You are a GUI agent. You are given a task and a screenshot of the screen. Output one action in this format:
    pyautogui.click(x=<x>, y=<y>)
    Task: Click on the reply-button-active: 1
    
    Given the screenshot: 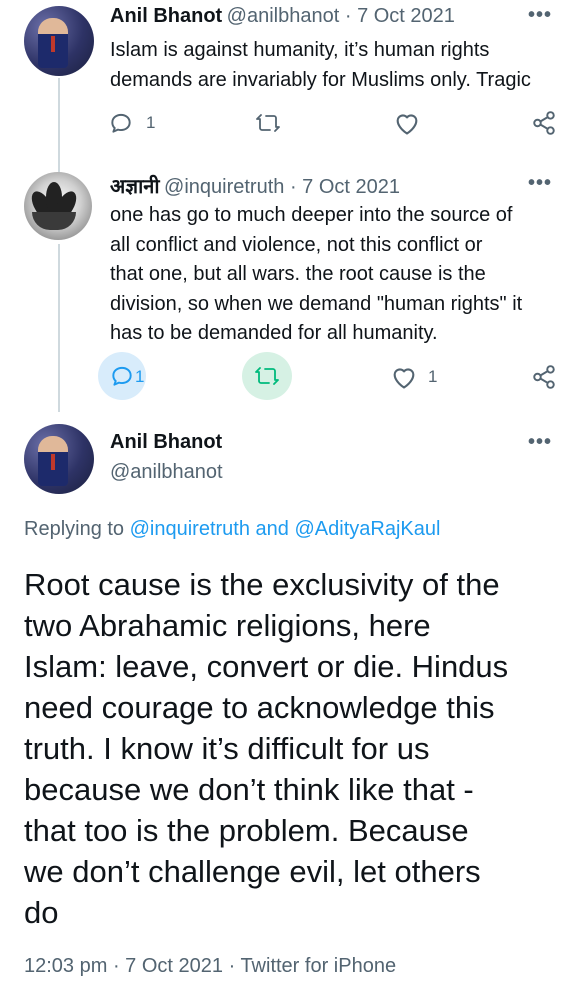 What is the action you would take?
    pyautogui.click(x=122, y=376)
    